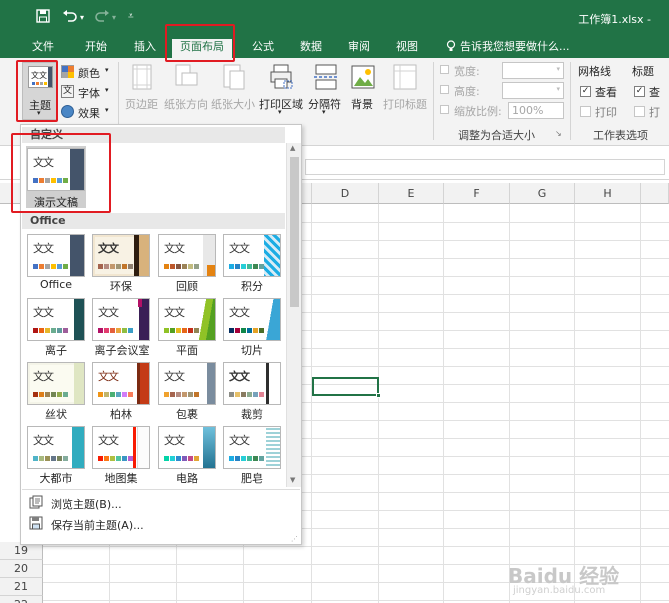  Describe the element at coordinates (294, 539) in the screenshot. I see `resize-grip-icon: ⋰` at that location.